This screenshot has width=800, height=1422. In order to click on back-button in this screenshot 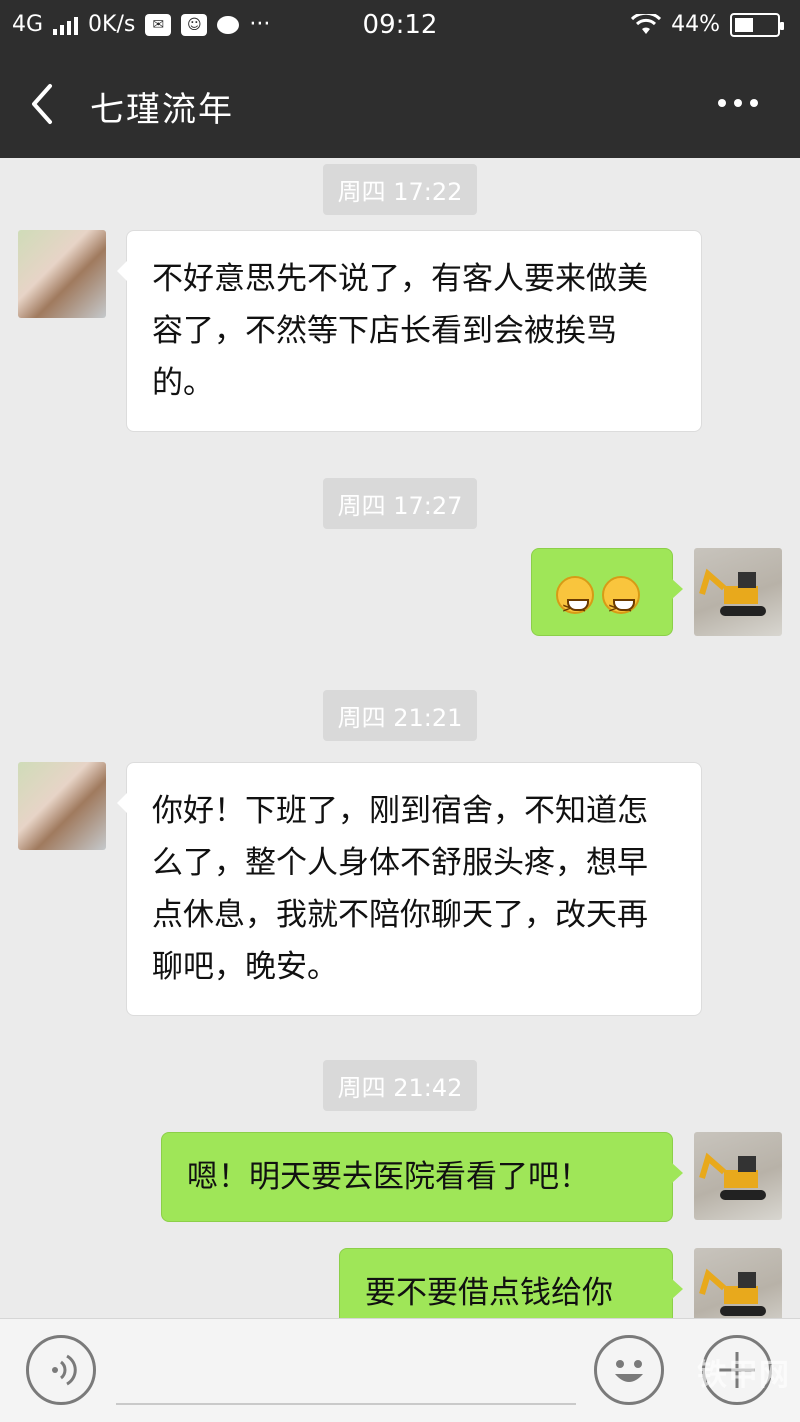, I will do `click(44, 104)`.